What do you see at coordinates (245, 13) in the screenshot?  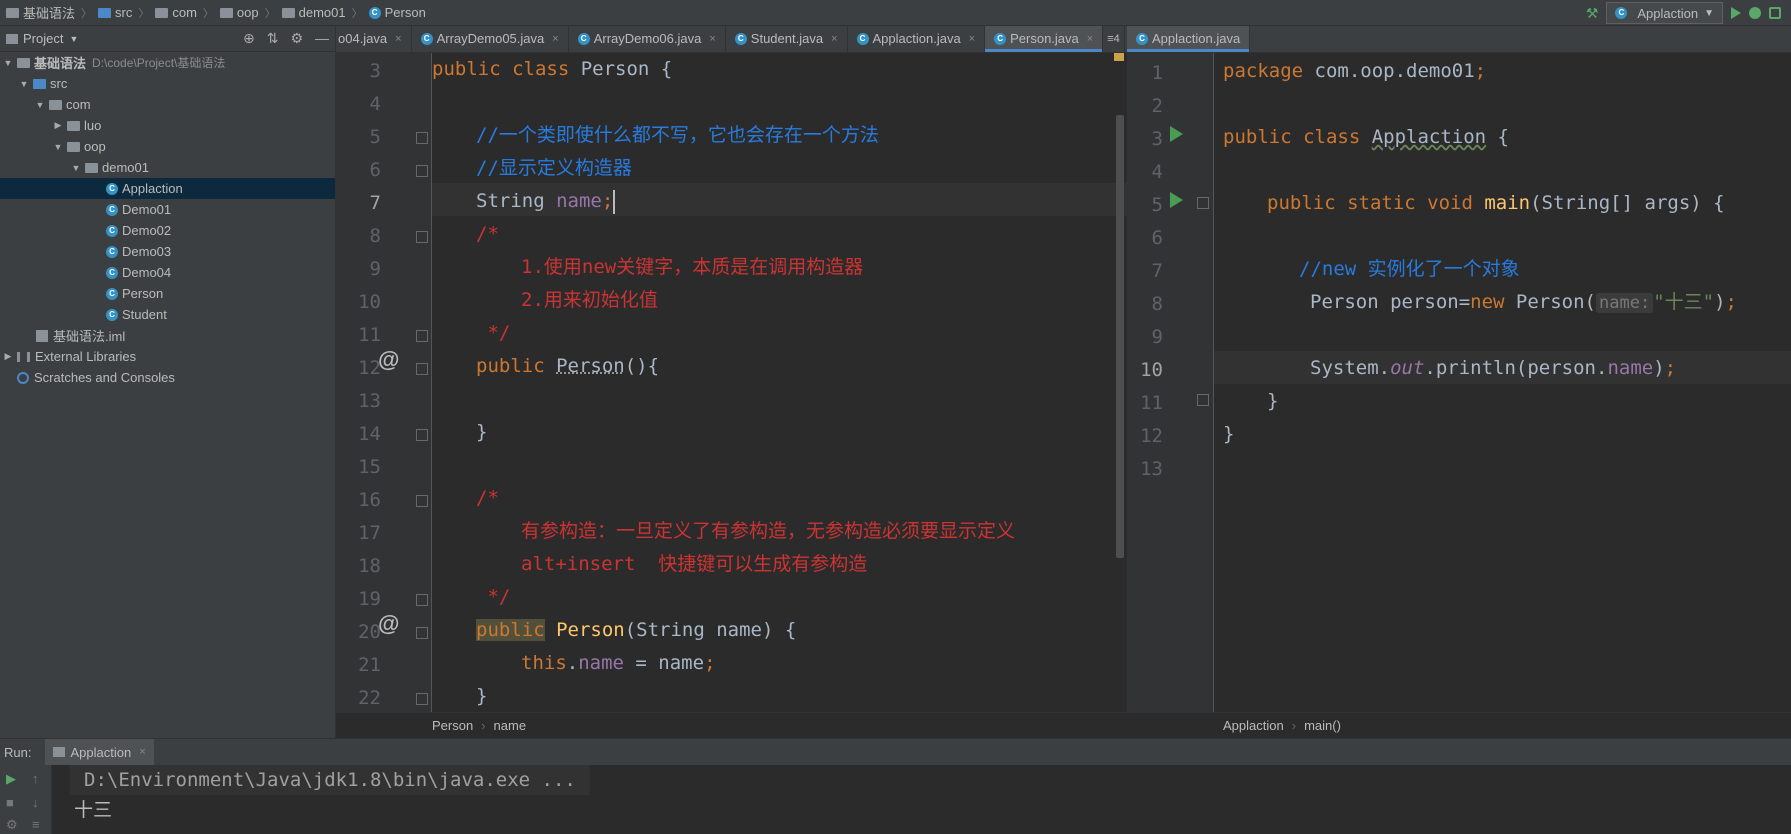 I see `crumb-oop: oop 〉` at bounding box center [245, 13].